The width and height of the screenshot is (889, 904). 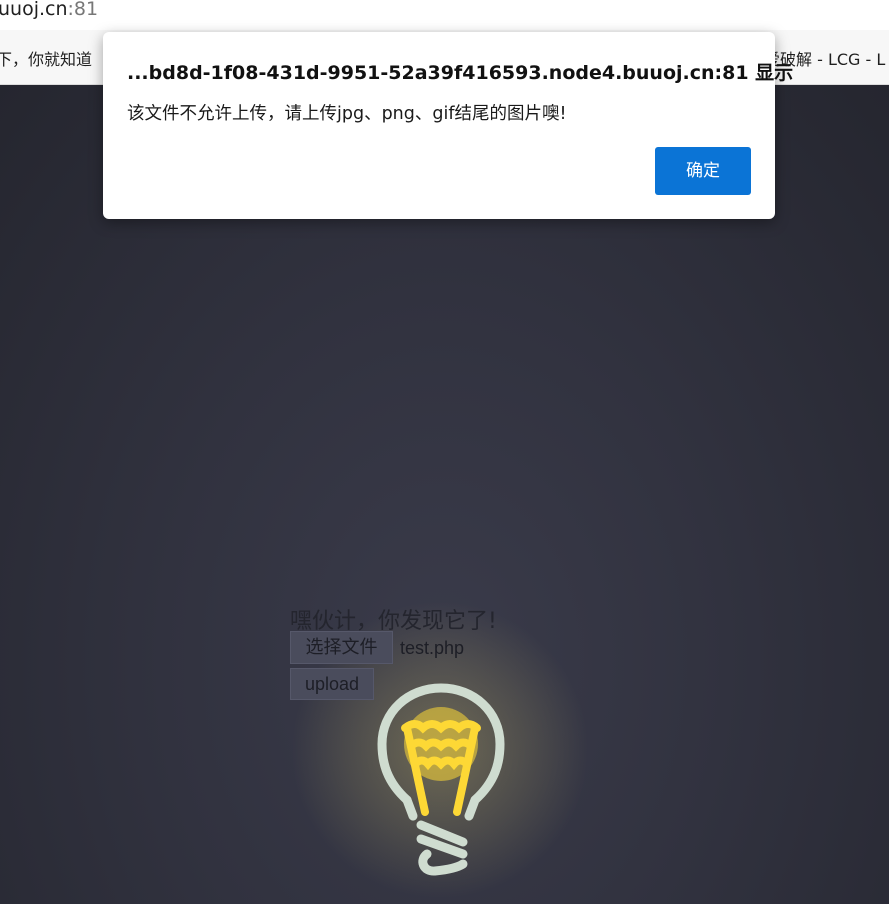 I want to click on selected-file-name: test.php, so click(x=432, y=648).